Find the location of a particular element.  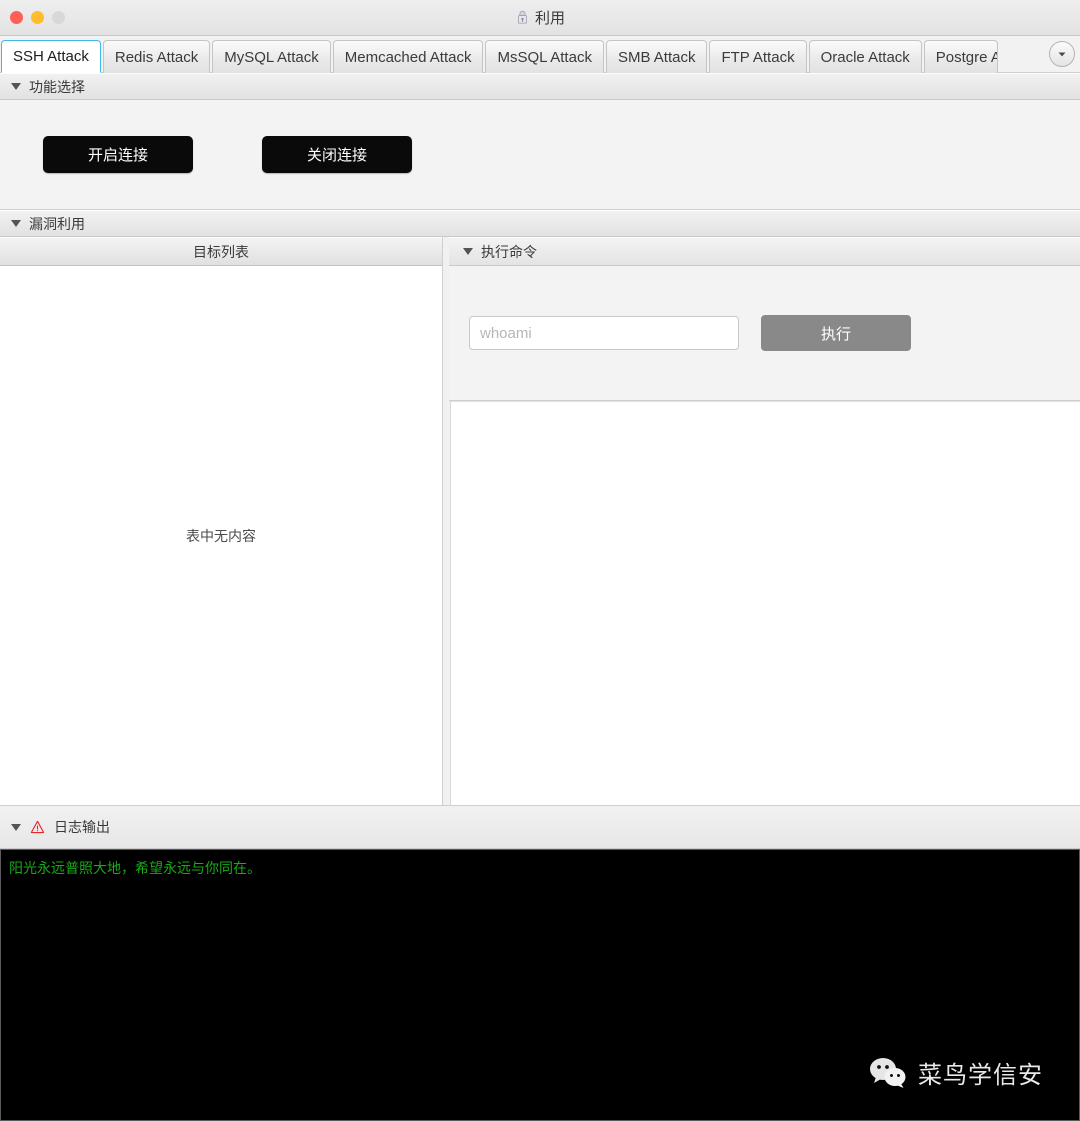

tab-mssql-attack: MsSQL Attack is located at coordinates (544, 56).